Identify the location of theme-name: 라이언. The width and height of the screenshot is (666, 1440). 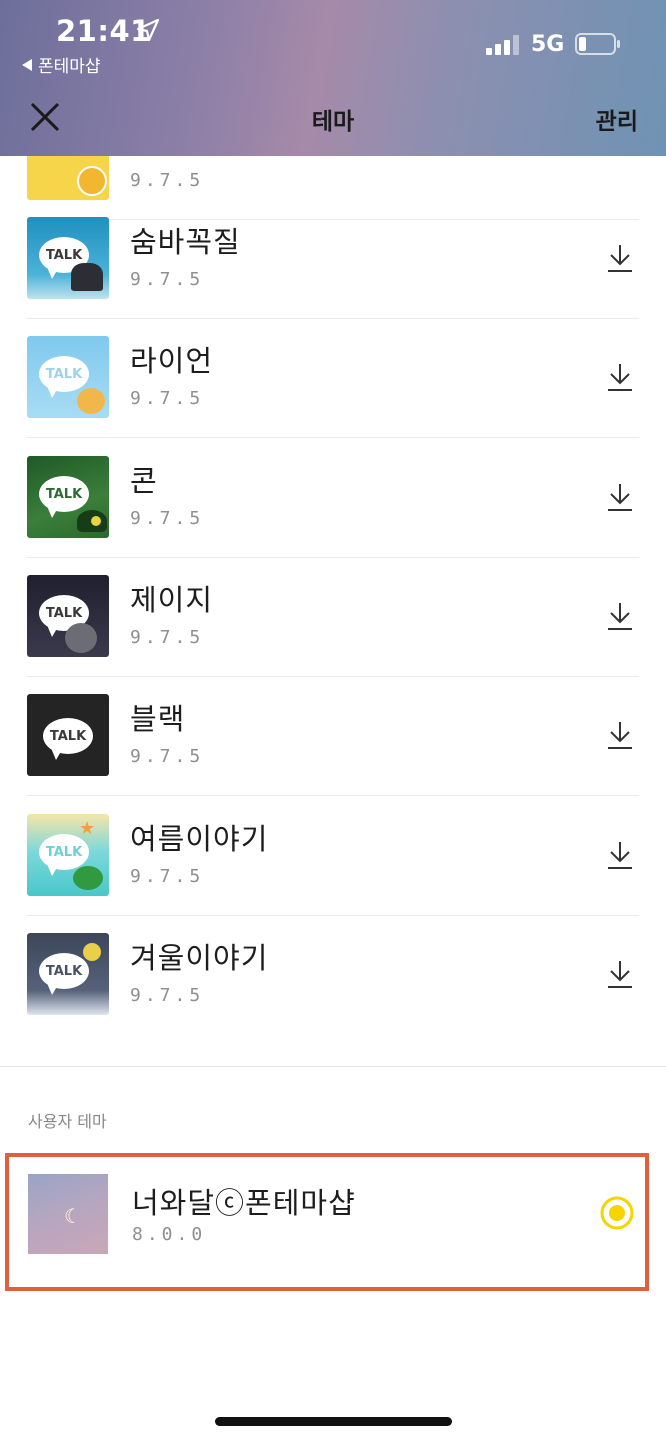
(172, 361).